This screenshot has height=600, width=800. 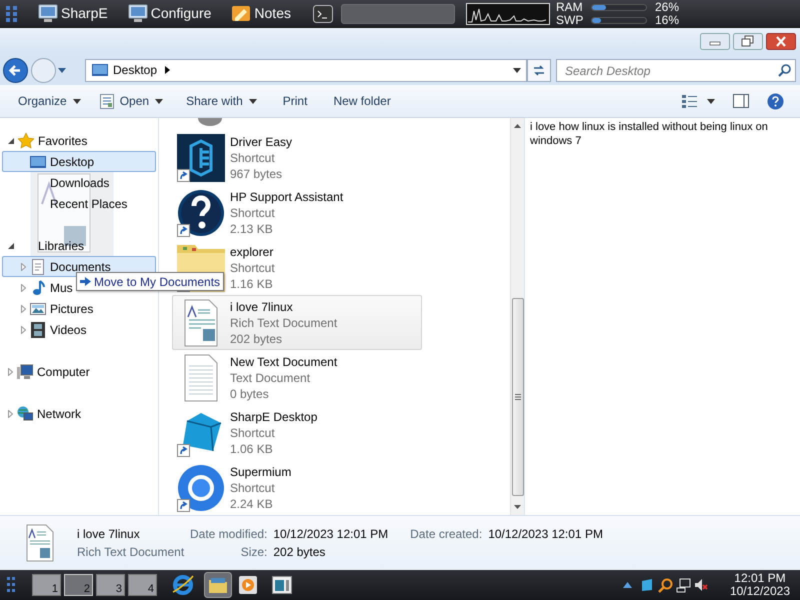 I want to click on nav-item-label: Desktop, so click(x=72, y=162).